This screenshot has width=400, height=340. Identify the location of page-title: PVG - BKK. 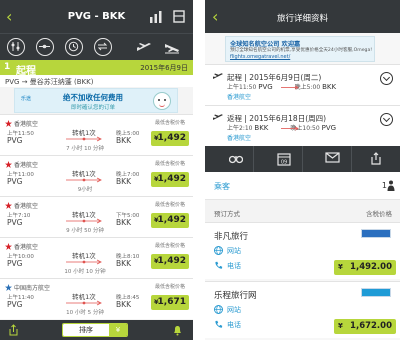
(96, 16).